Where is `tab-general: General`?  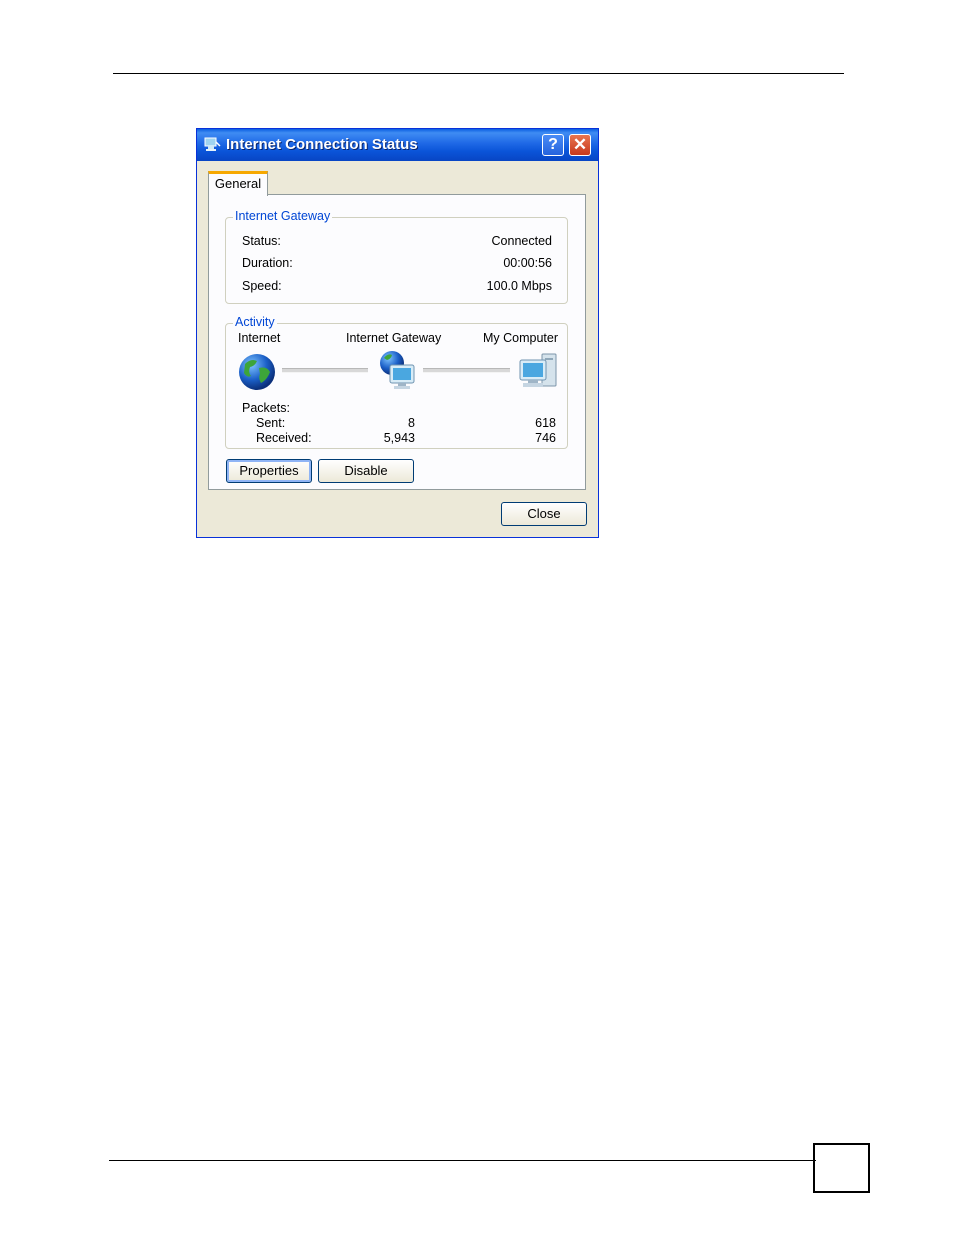 tab-general: General is located at coordinates (238, 183).